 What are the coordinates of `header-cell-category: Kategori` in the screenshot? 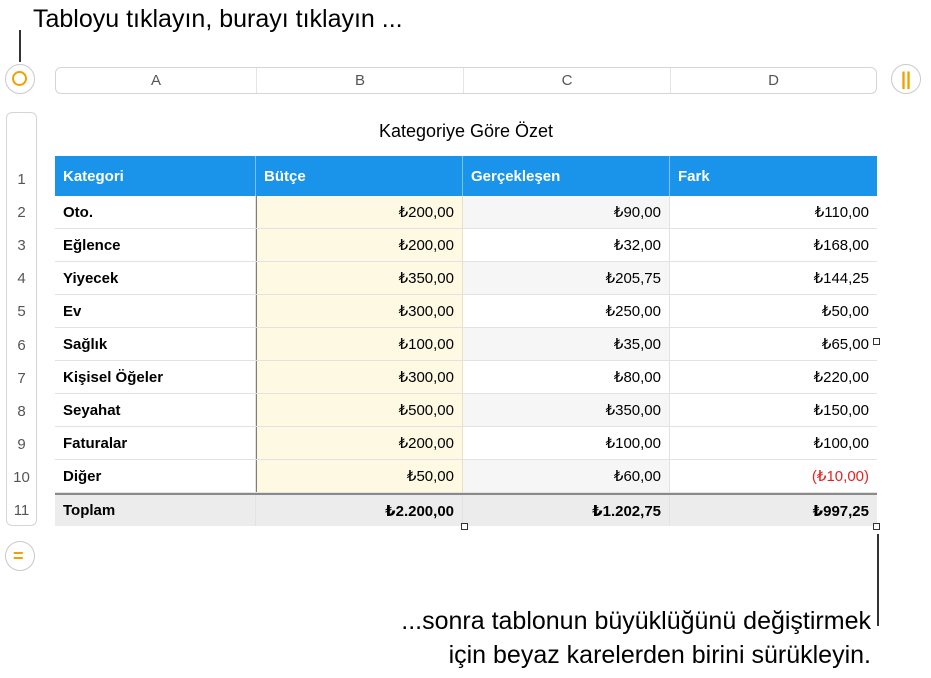 It's located at (155, 176).